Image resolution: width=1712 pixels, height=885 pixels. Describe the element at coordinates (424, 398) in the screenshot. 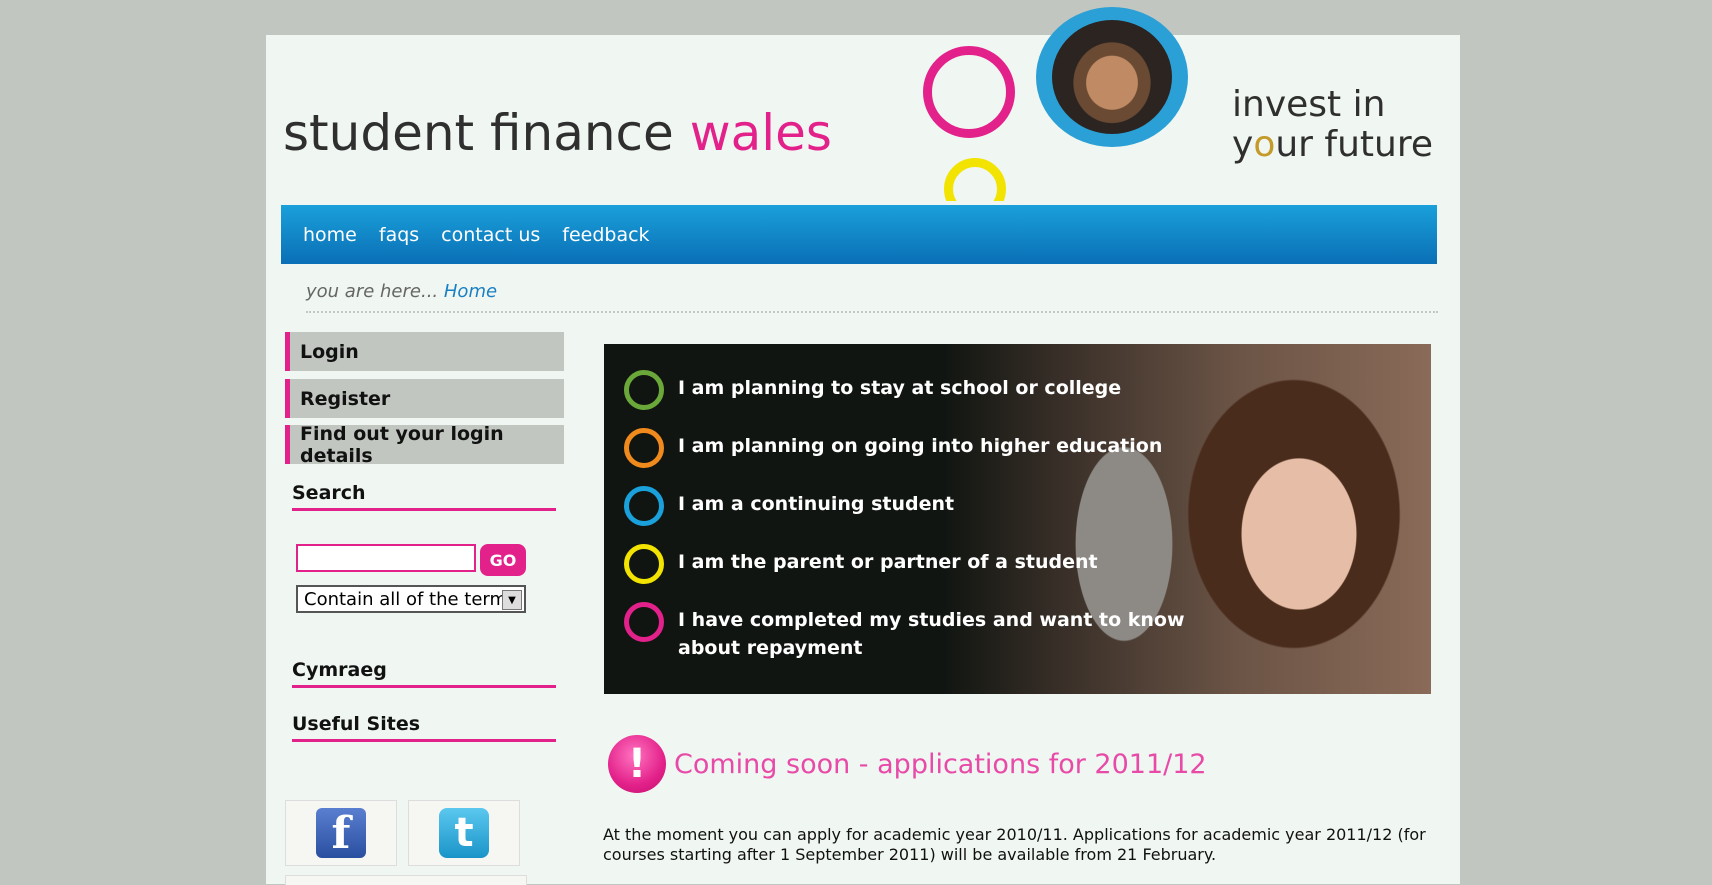

I see `register-button: Register` at that location.